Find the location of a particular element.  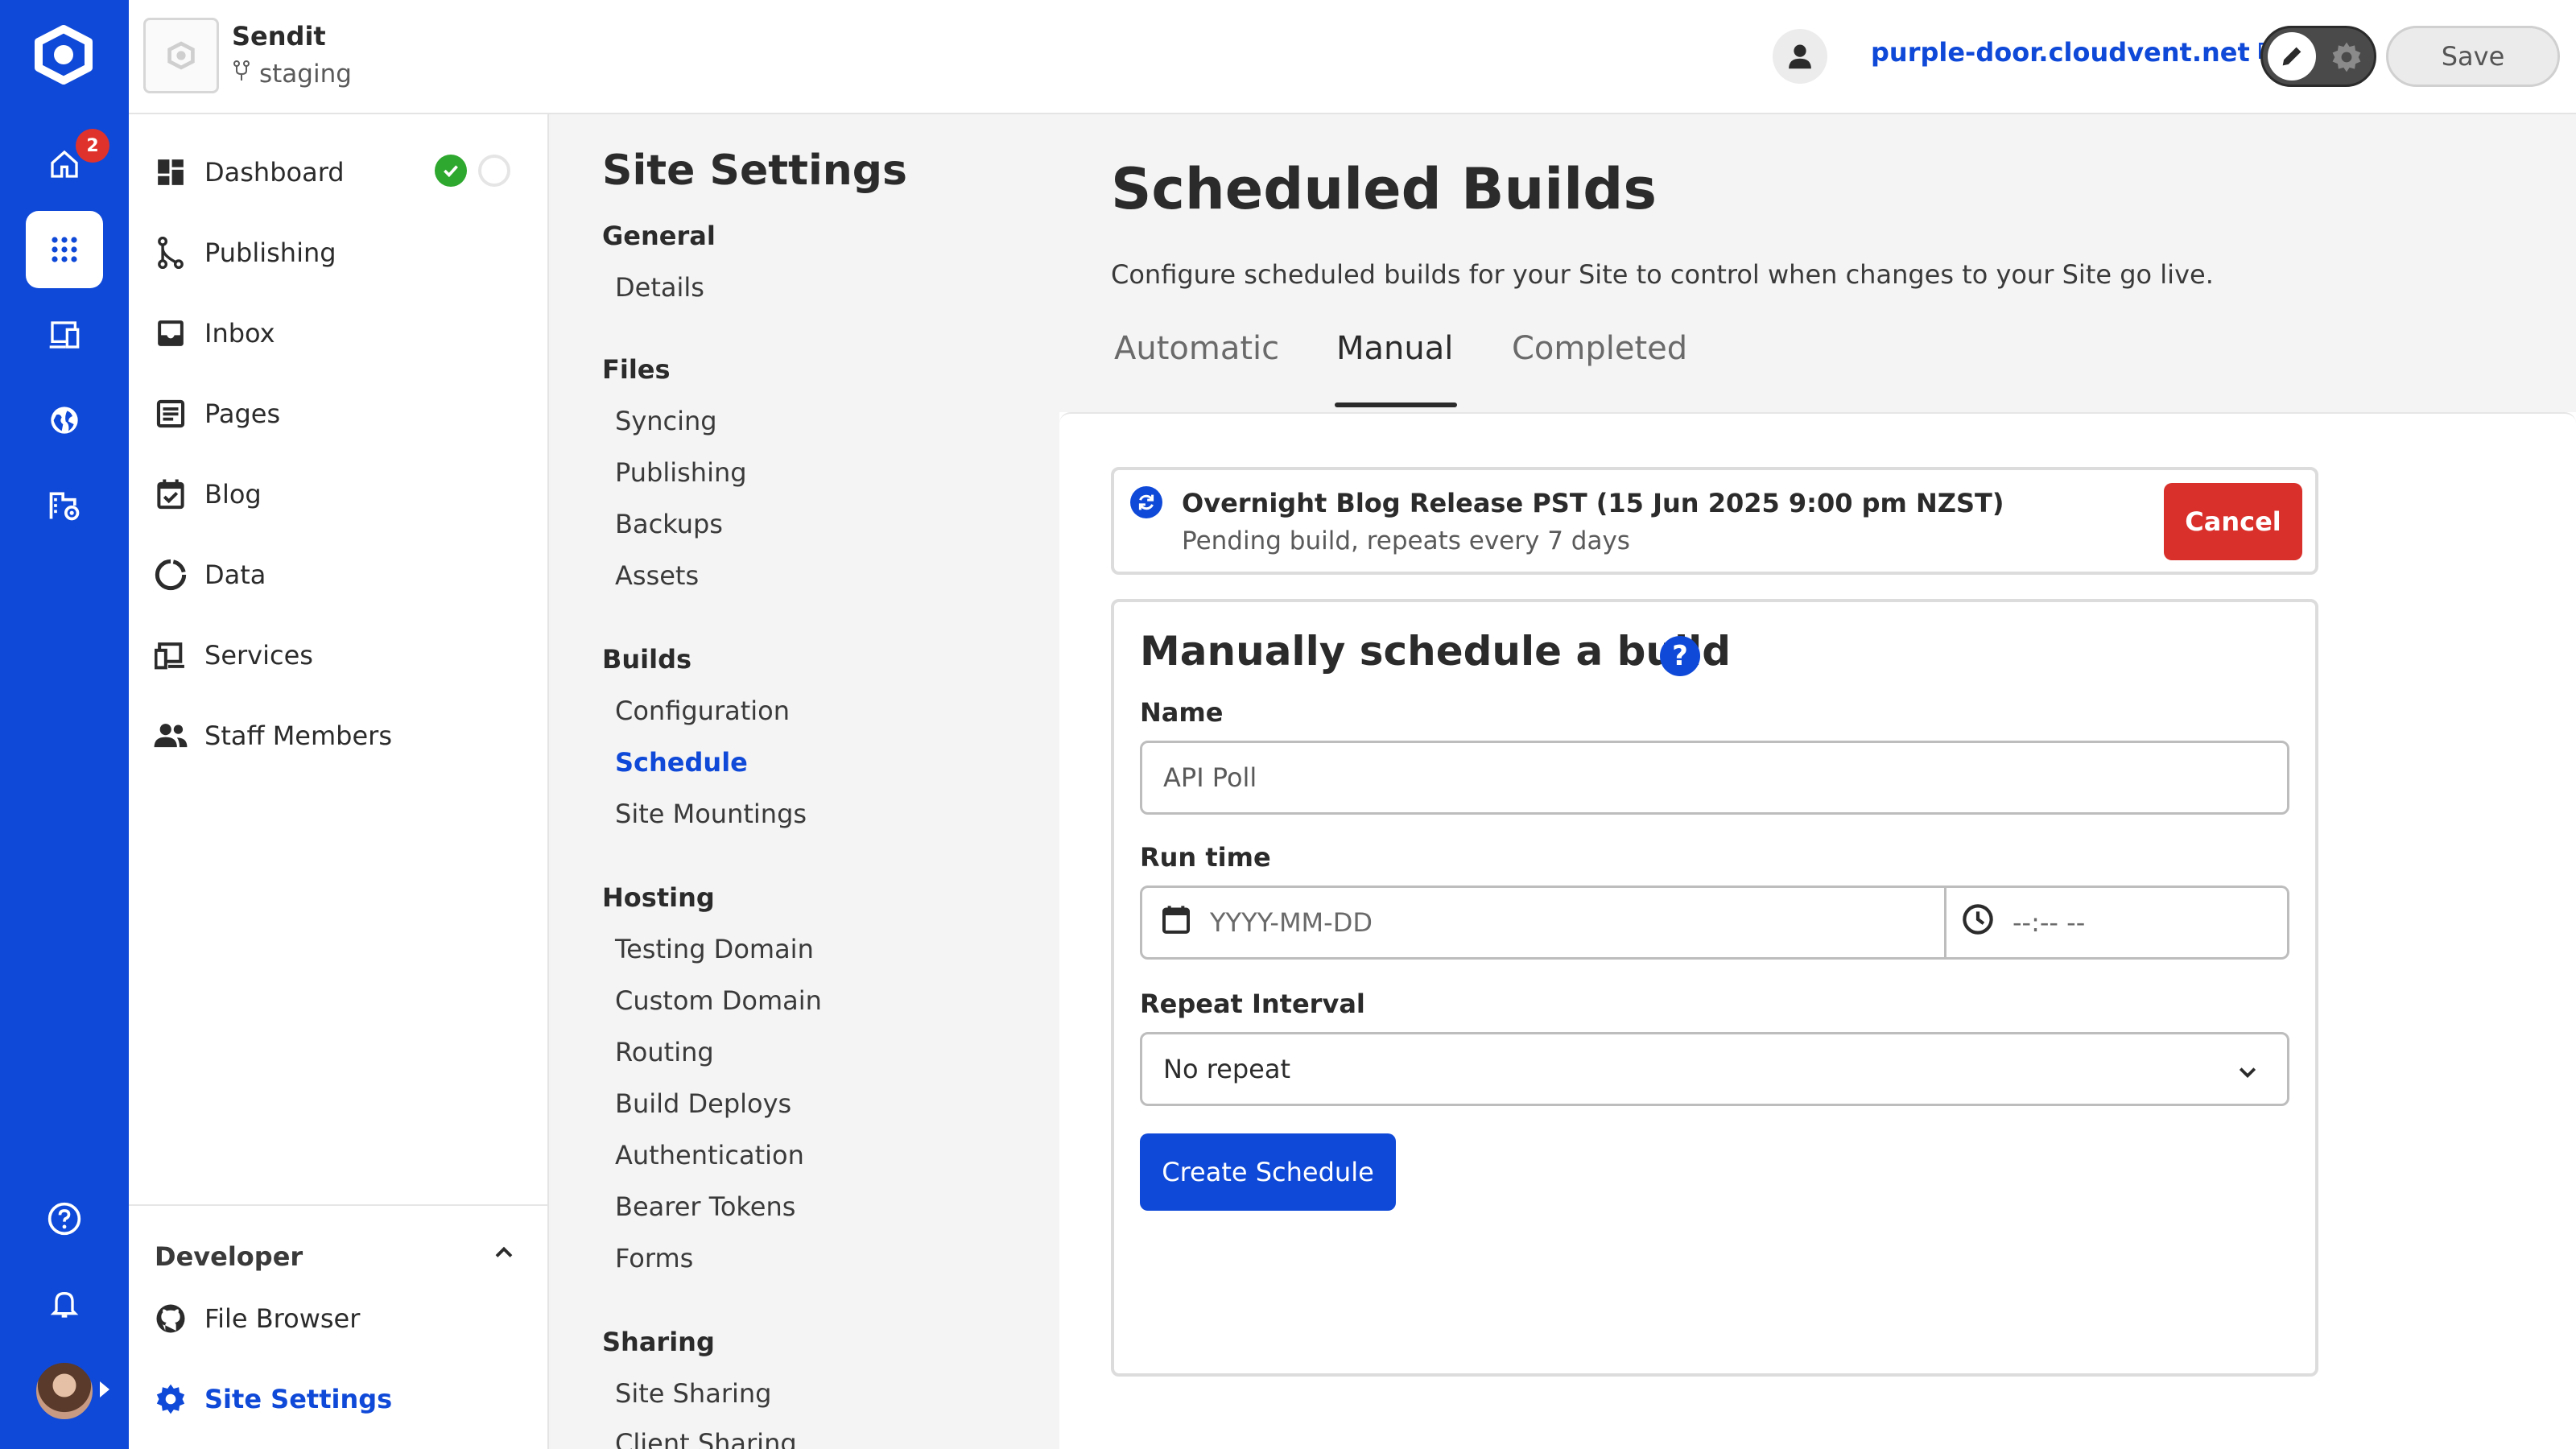

time-input: --:-- -- is located at coordinates (2116, 923).